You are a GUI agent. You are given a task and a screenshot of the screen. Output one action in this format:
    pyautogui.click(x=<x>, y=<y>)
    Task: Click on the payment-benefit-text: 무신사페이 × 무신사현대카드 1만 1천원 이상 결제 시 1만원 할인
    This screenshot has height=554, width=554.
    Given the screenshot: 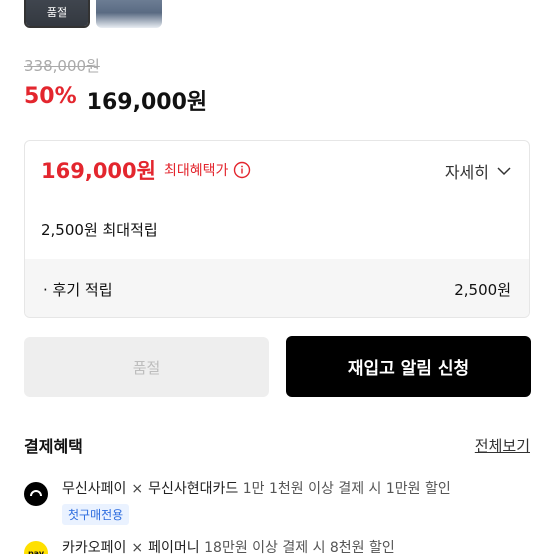 What is the action you would take?
    pyautogui.click(x=256, y=488)
    